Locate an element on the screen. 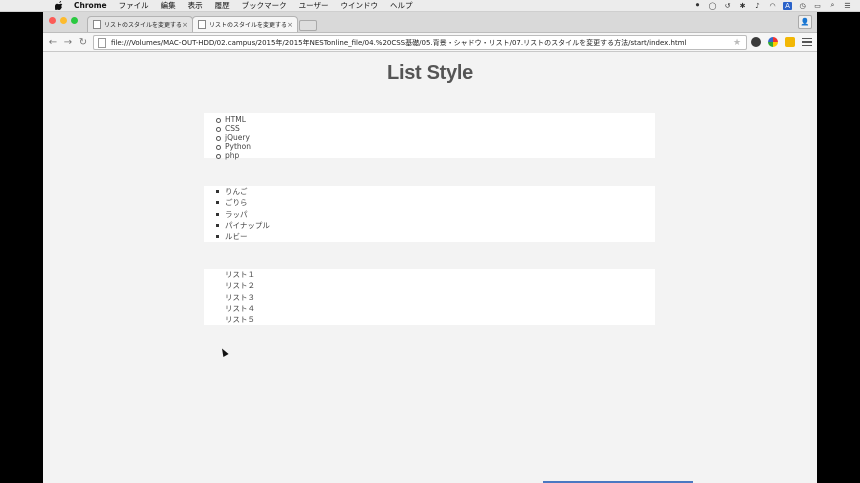  list-none-box: リスト１ リスト２ リスト３ リスト４ リスト５ is located at coordinates (429, 297).